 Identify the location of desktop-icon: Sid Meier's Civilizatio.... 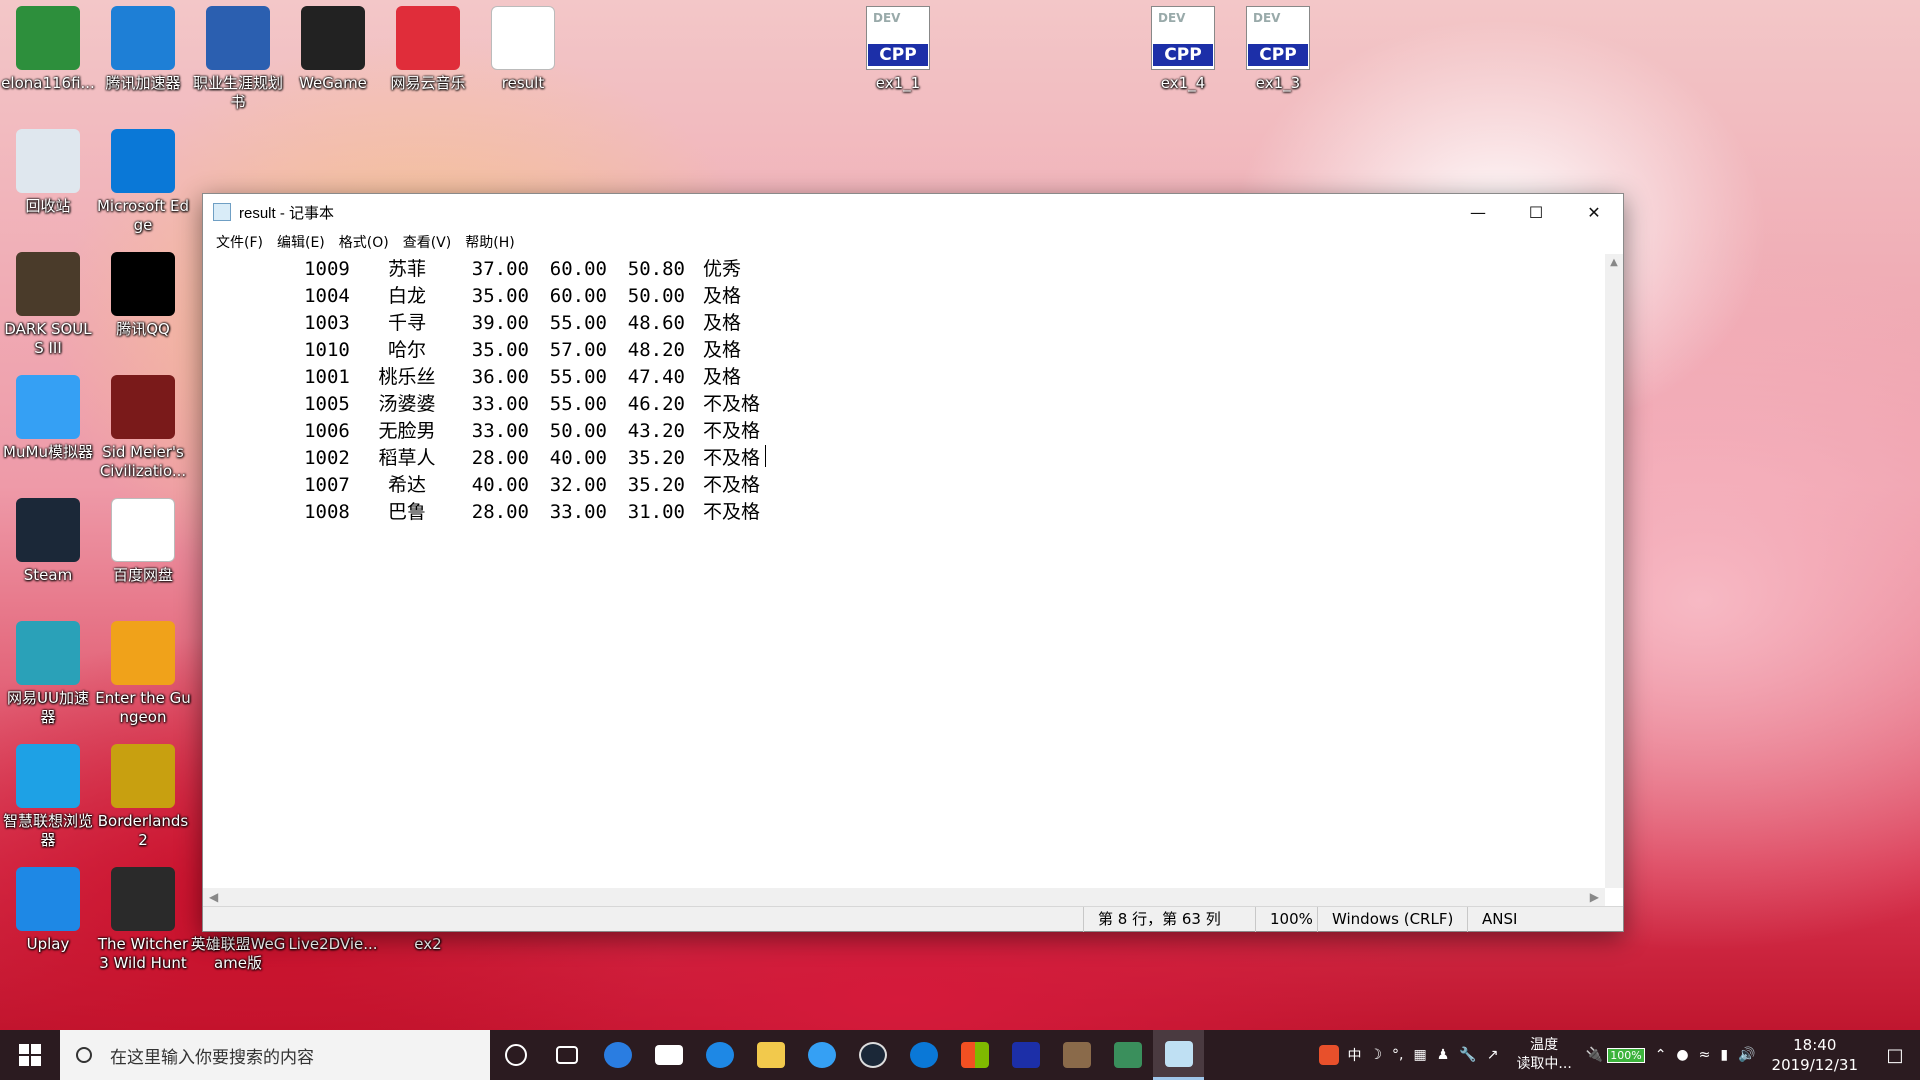
(143, 428).